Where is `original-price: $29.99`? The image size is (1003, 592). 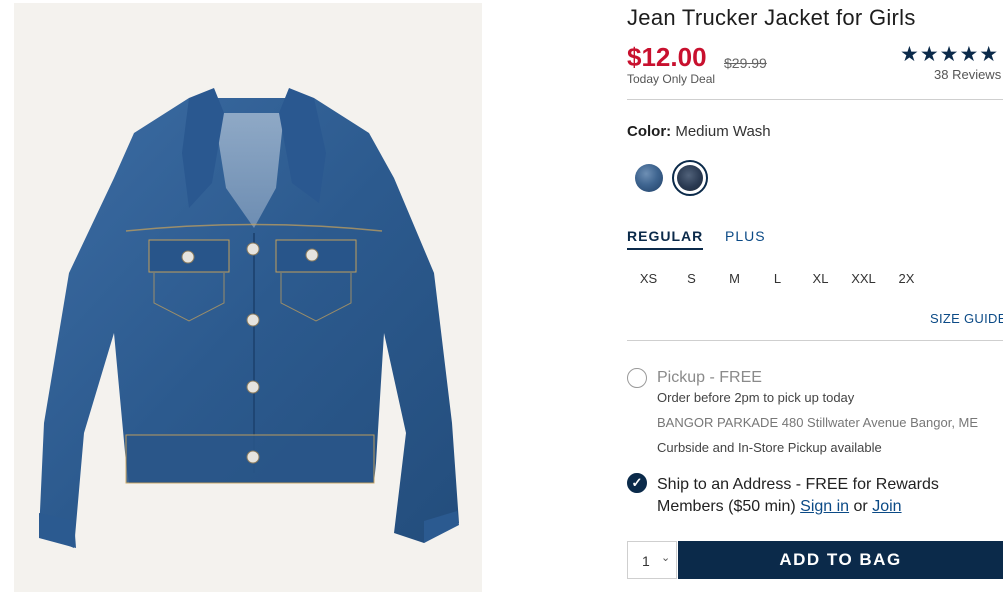
original-price: $29.99 is located at coordinates (745, 63).